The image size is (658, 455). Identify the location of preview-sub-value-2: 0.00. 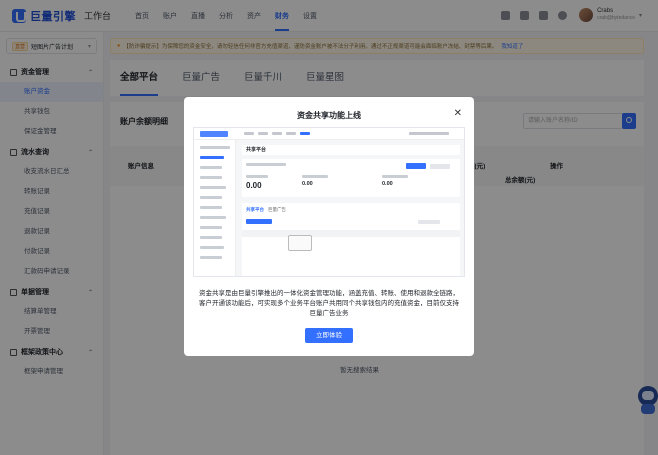
(387, 184).